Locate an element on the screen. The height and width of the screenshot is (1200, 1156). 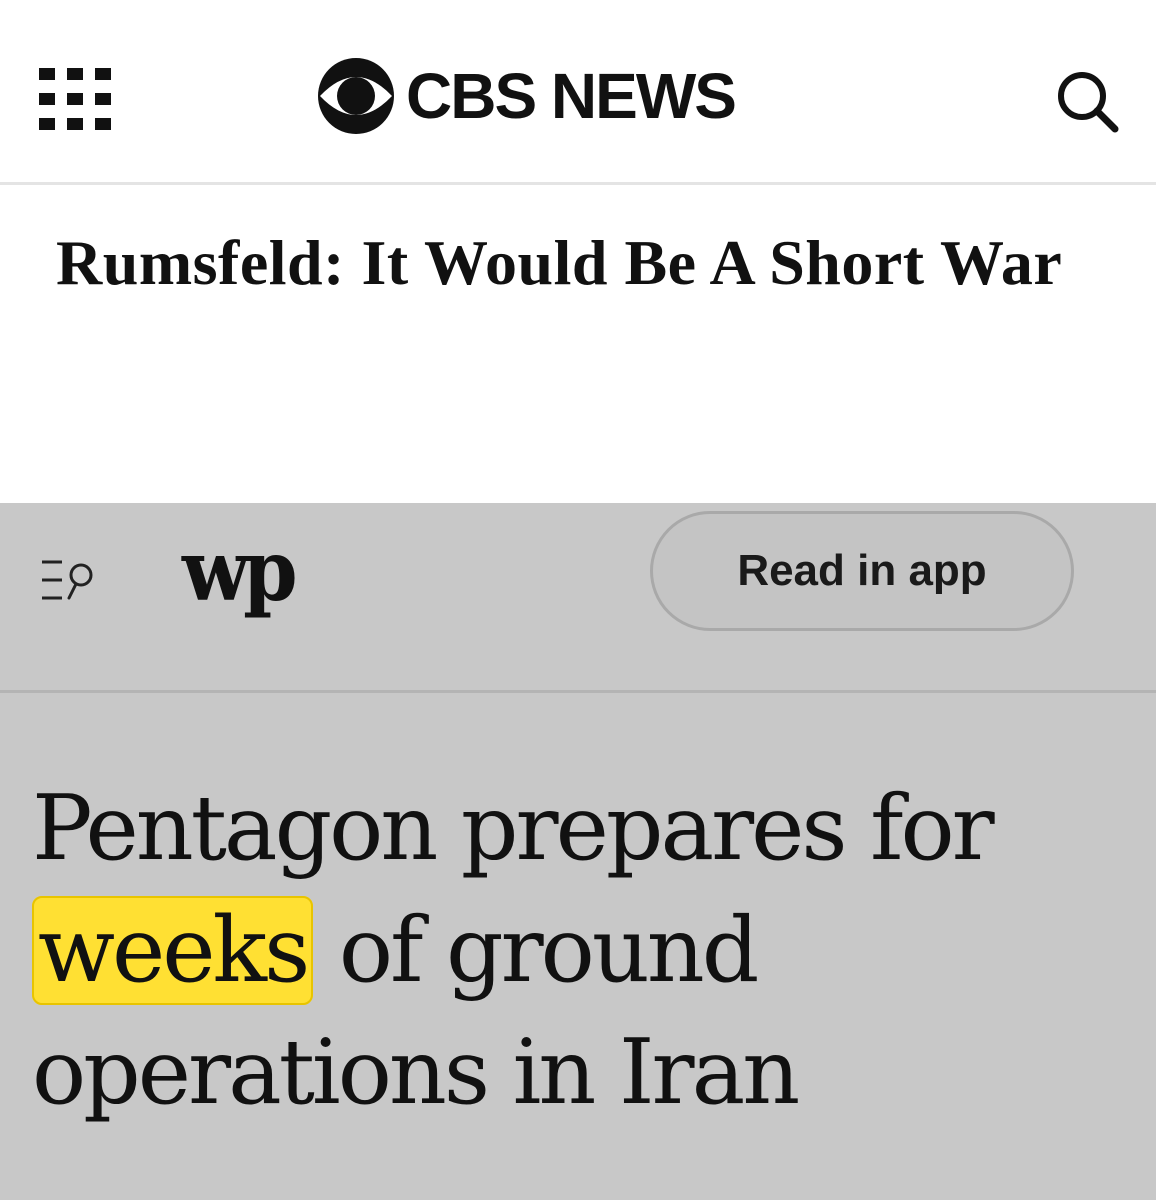
cbs-eye-icon is located at coordinates (356, 96).